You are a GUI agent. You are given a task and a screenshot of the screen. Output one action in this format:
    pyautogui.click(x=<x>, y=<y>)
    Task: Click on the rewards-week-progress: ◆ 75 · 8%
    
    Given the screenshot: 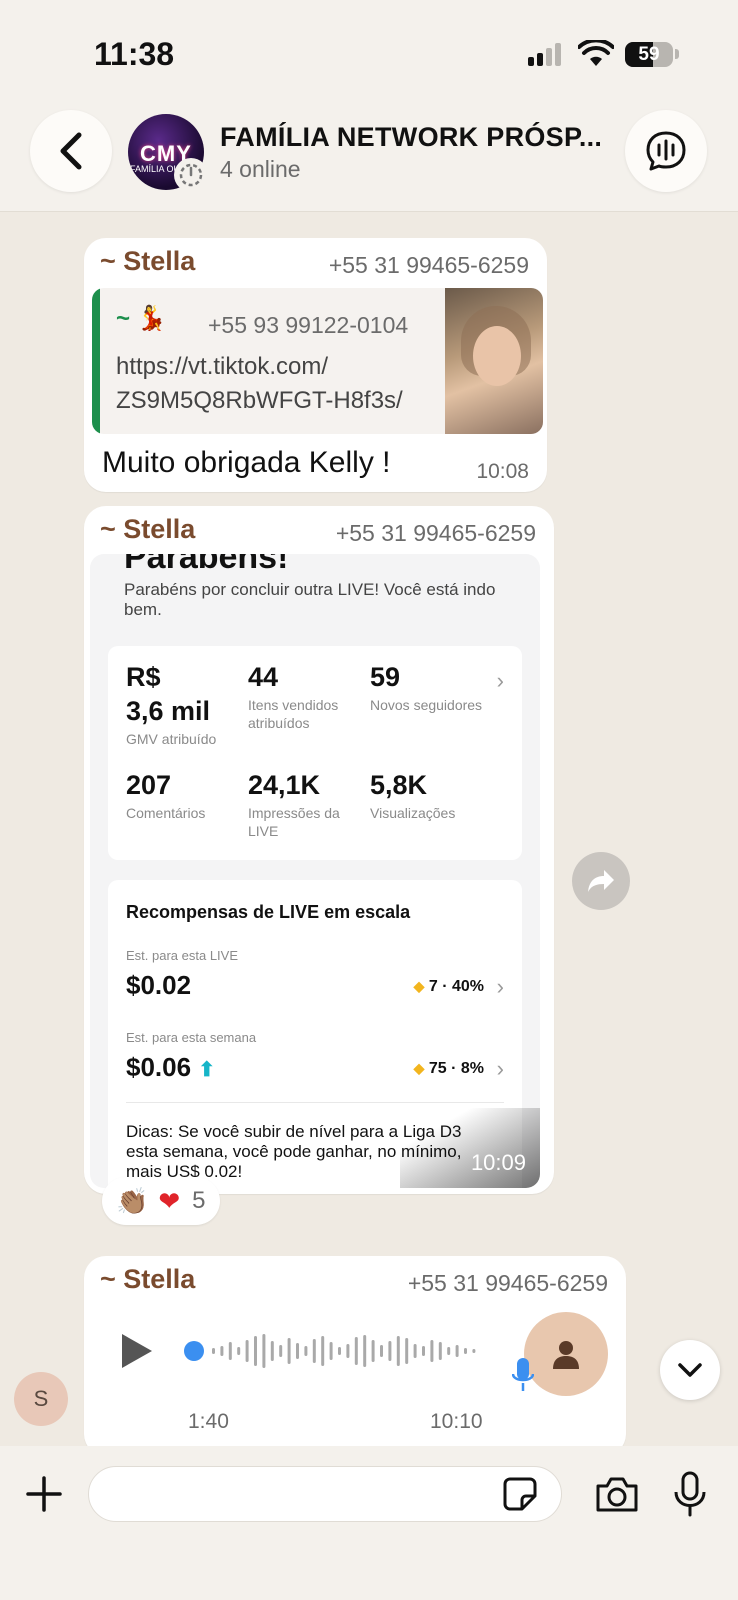 What is the action you would take?
    pyautogui.click(x=449, y=1069)
    